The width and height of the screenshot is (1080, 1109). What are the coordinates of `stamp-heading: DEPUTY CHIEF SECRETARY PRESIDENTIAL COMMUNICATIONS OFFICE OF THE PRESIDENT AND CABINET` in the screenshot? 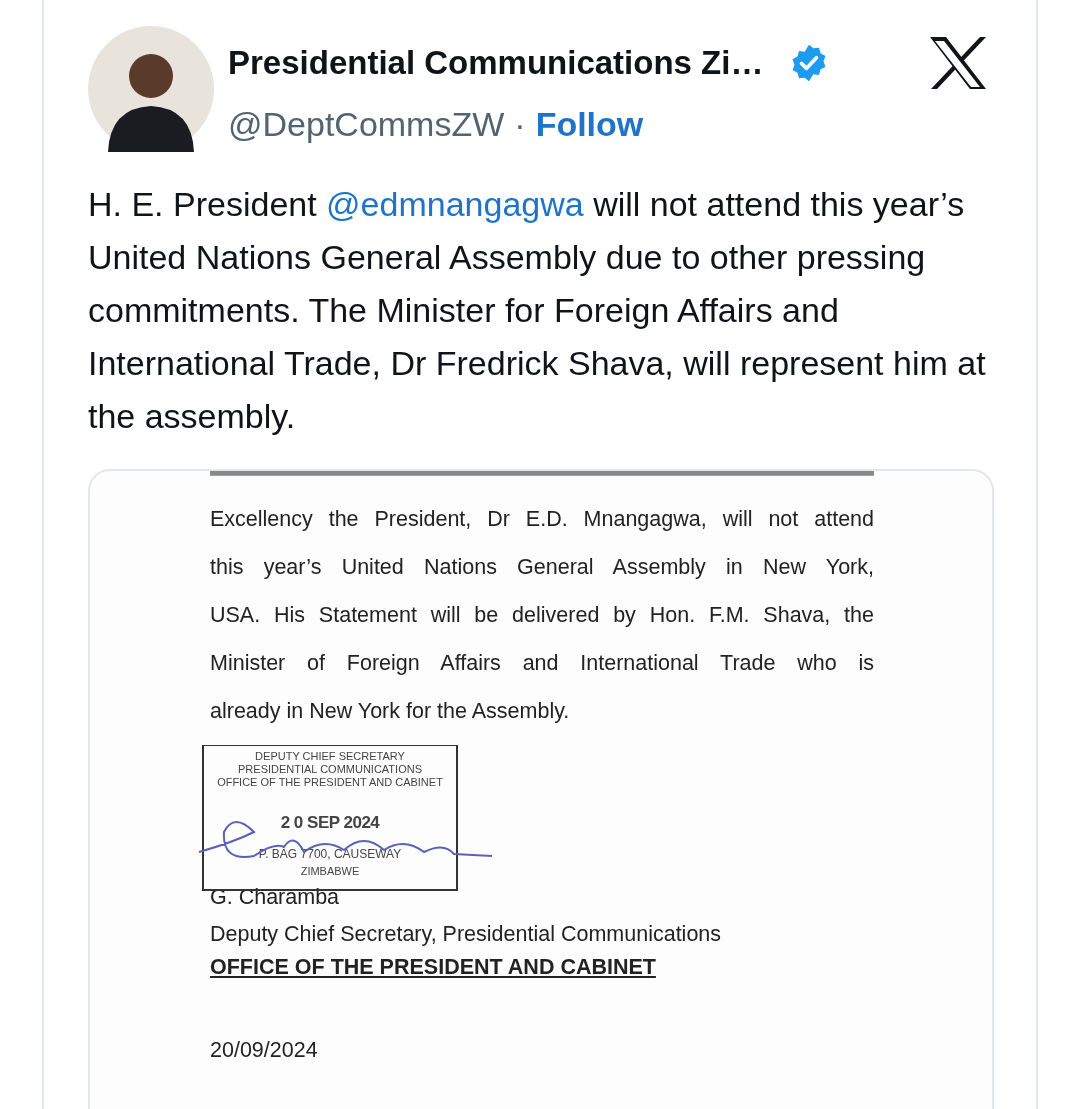 It's located at (330, 769).